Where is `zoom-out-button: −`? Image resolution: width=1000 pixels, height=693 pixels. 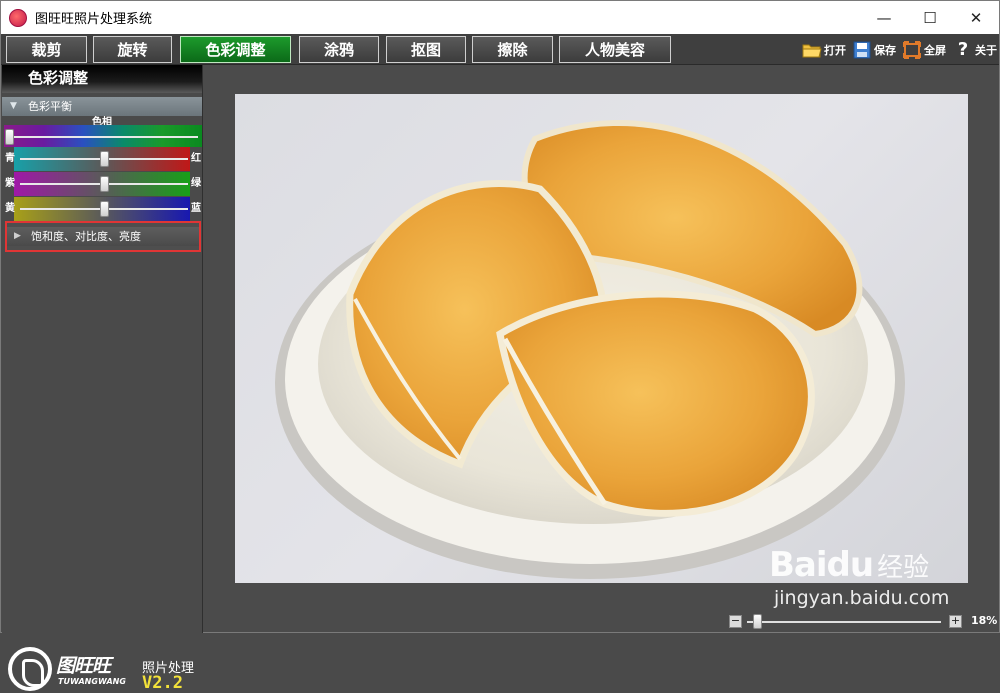 zoom-out-button: − is located at coordinates (735, 621).